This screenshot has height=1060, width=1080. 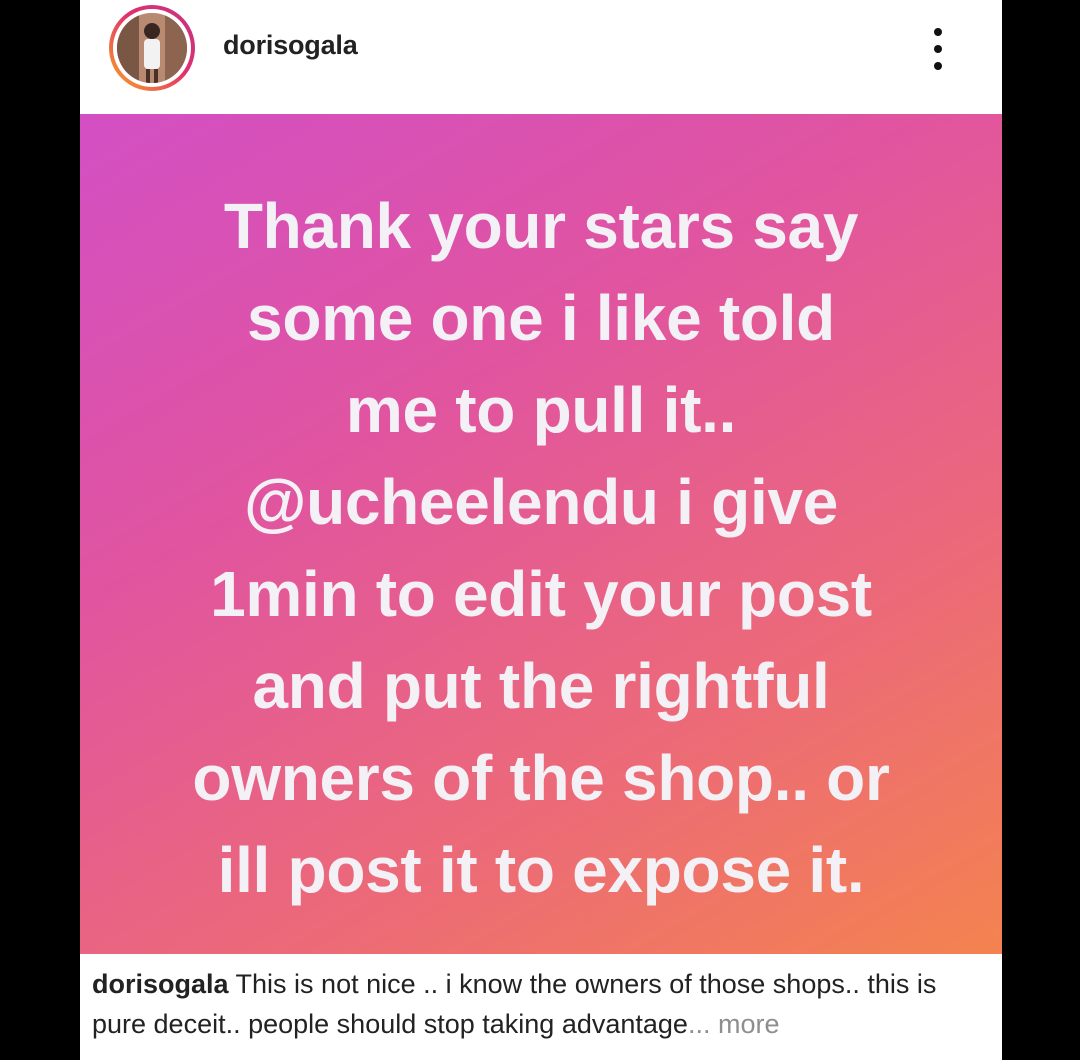 What do you see at coordinates (541, 226) in the screenshot?
I see `image-text-line: Thank your stars say` at bounding box center [541, 226].